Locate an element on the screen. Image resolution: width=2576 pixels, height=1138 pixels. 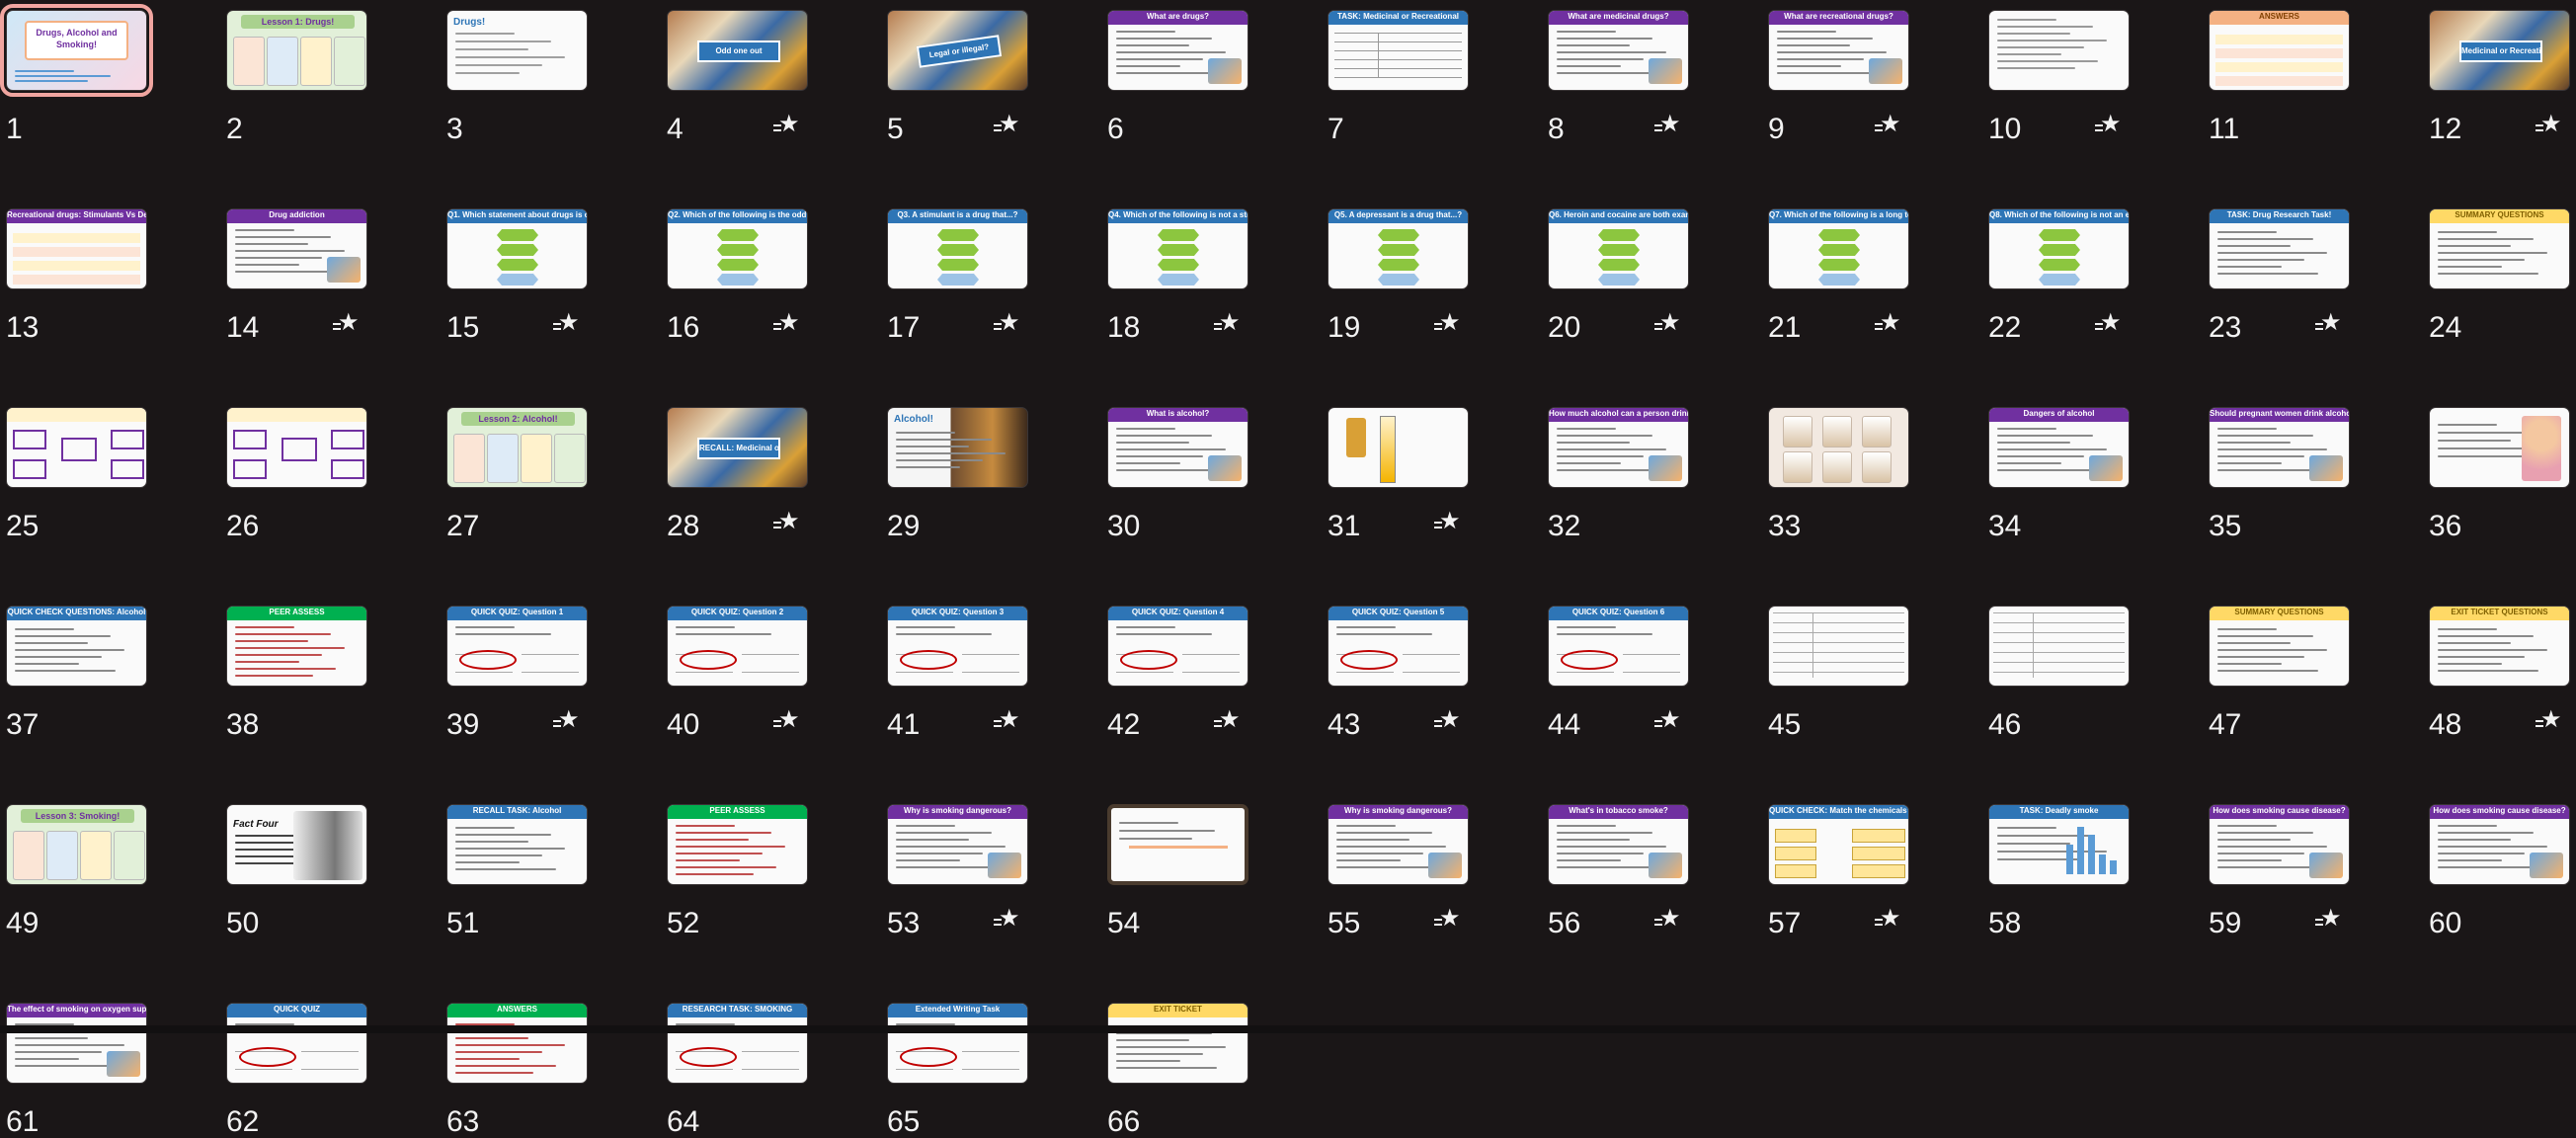
slide-thumbnail-37: QUICK CHECK QUESTIONS: Alcohol 37 is located at coordinates (76, 673).